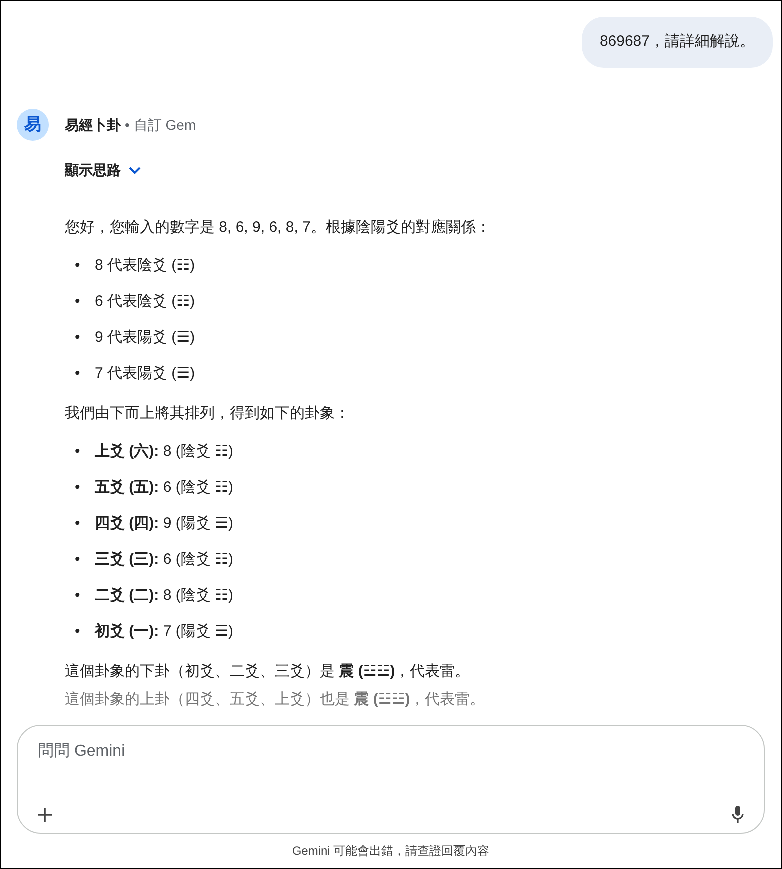 The height and width of the screenshot is (869, 782). What do you see at coordinates (208, 414) in the screenshot?
I see `response-paragraph: 我們由下而上將其排列，得到如下的卦象：` at bounding box center [208, 414].